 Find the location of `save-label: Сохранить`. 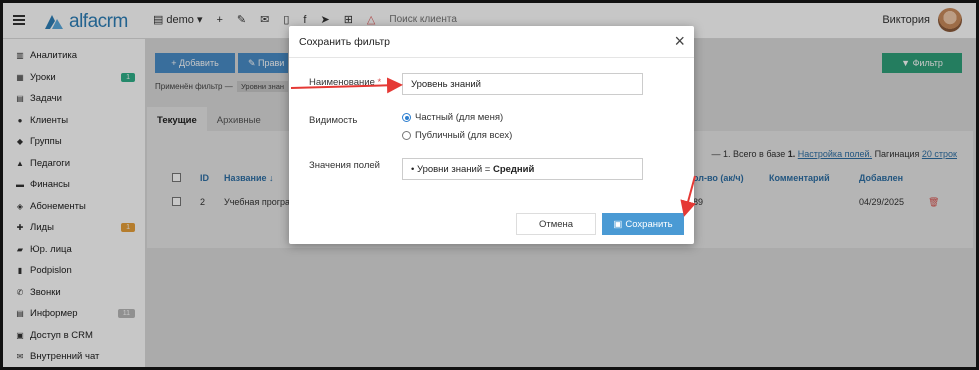

save-label: Сохранить is located at coordinates (649, 224).